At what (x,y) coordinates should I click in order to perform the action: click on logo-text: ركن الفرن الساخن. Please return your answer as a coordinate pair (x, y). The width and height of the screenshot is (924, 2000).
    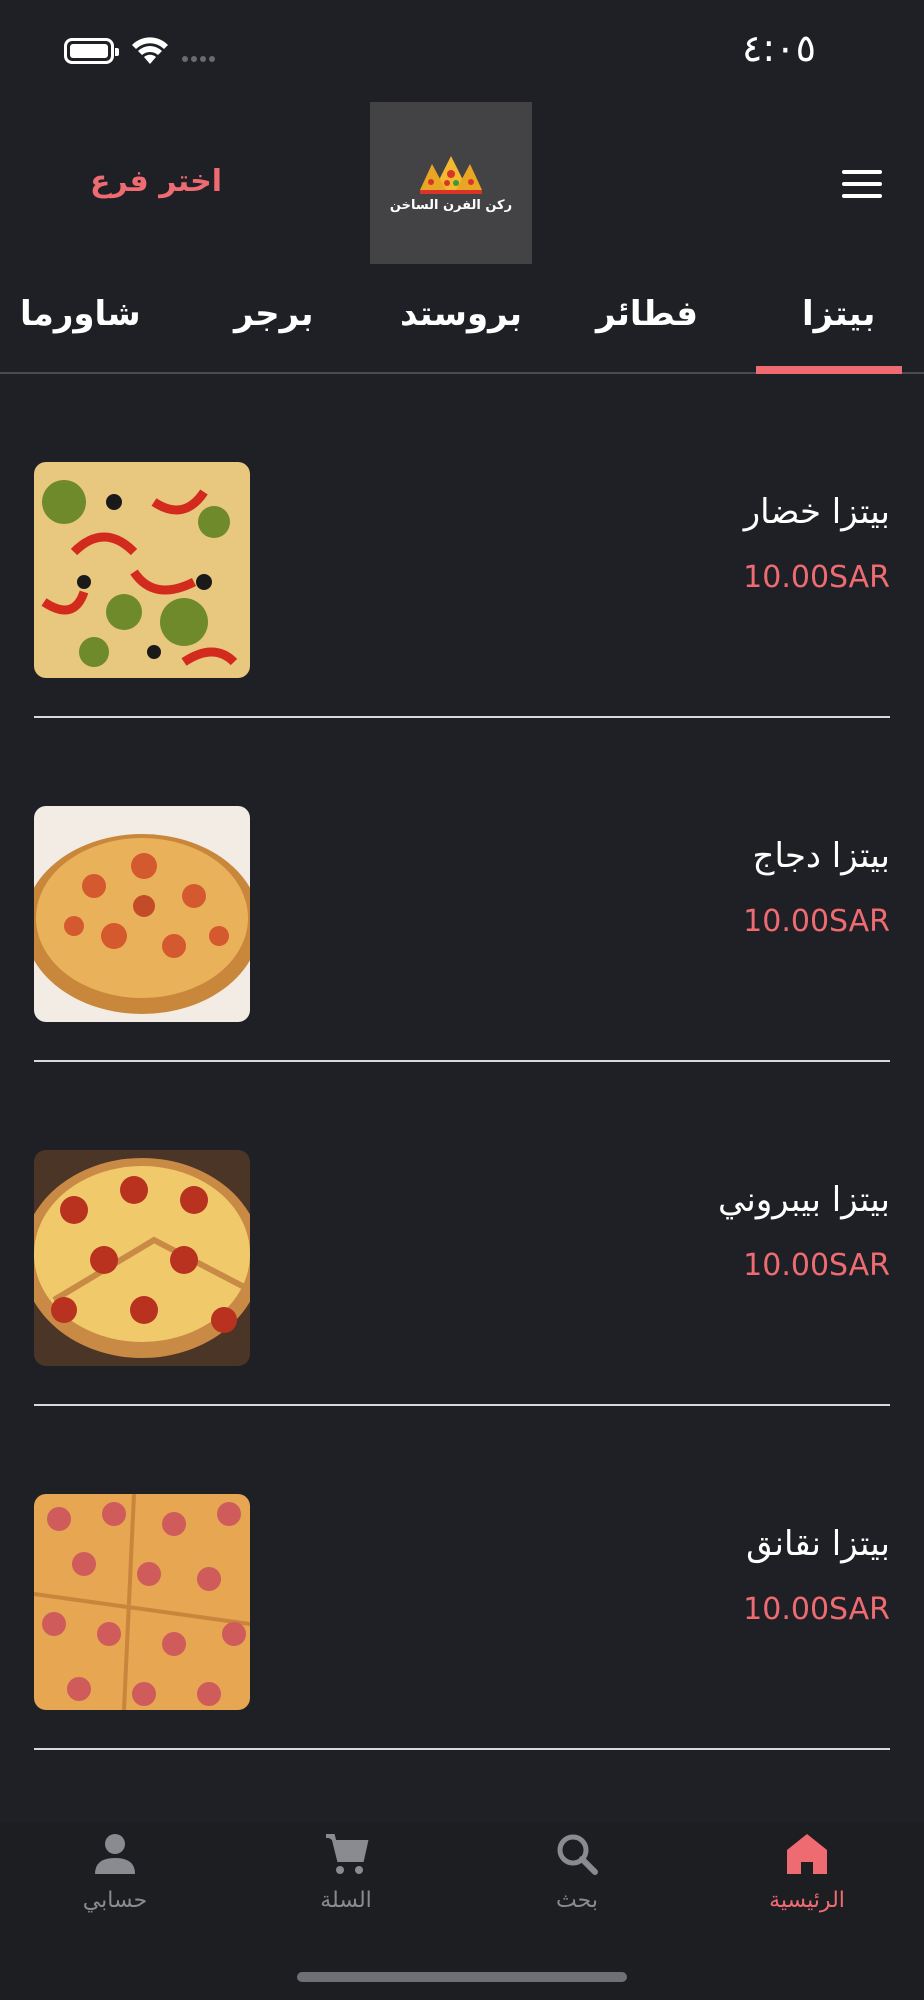
    Looking at the image, I should click on (451, 205).